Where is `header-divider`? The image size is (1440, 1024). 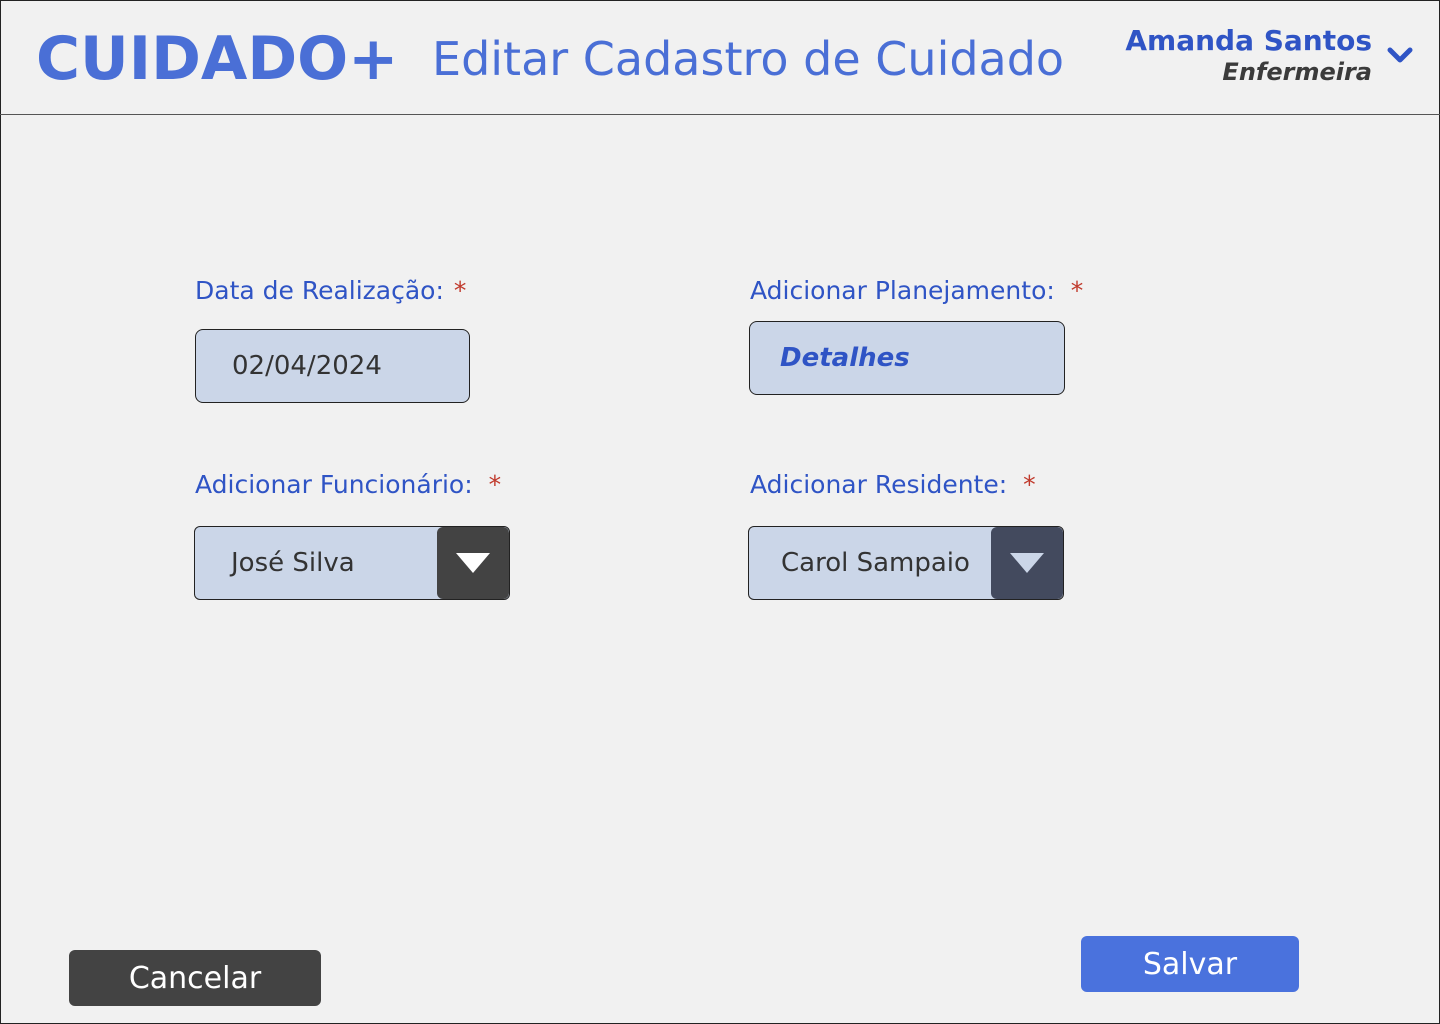 header-divider is located at coordinates (720, 114).